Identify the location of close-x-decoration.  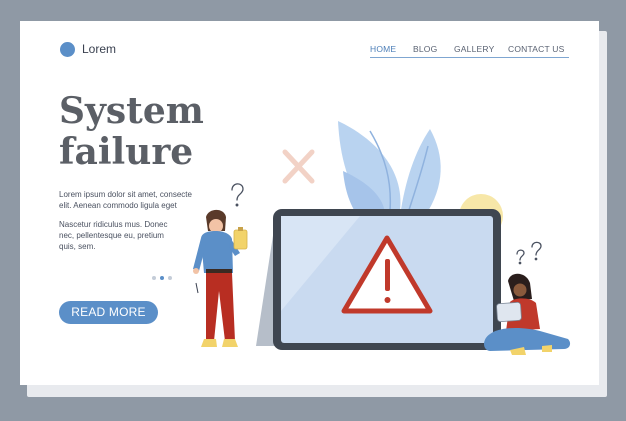
(298, 166).